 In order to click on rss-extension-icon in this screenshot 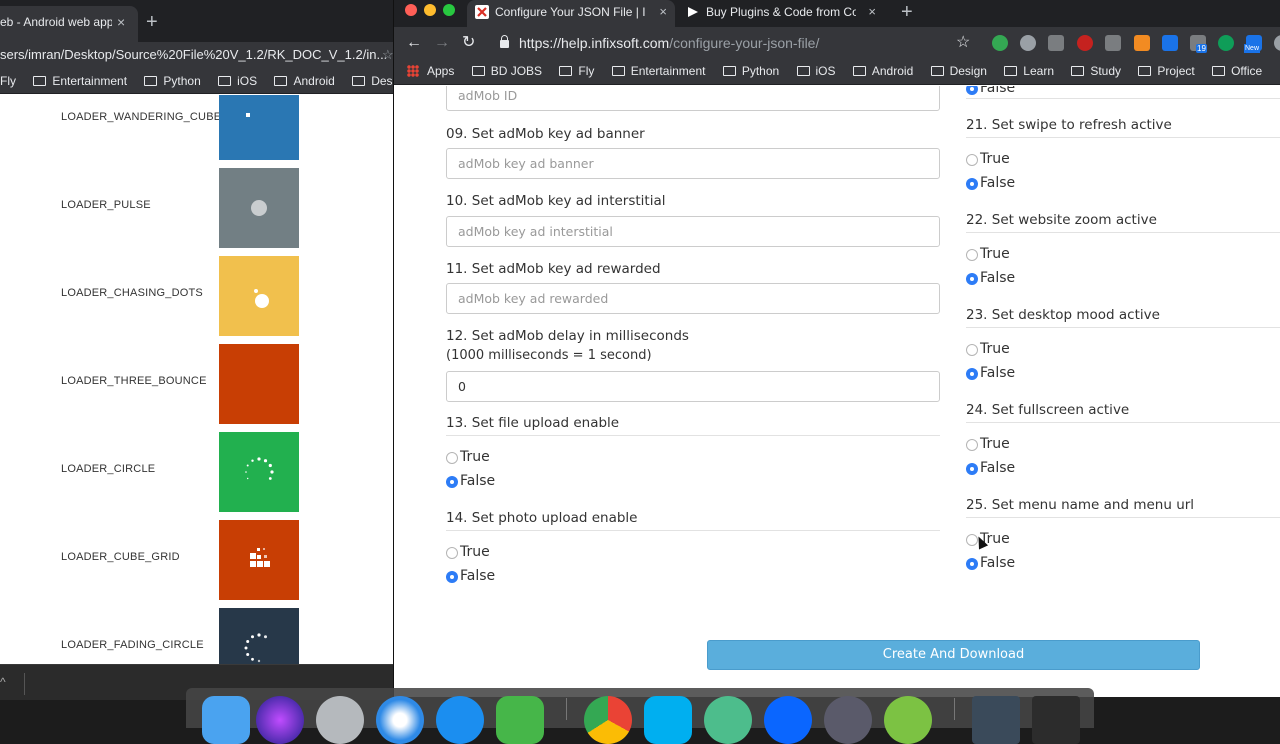, I will do `click(1142, 43)`.